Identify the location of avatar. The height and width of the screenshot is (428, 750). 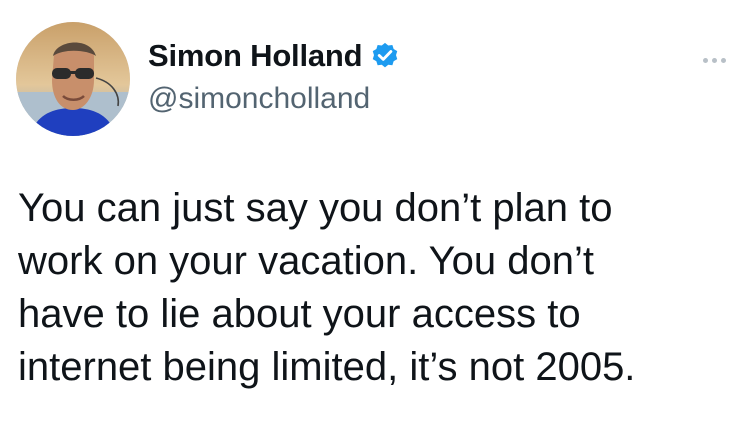
(73, 79).